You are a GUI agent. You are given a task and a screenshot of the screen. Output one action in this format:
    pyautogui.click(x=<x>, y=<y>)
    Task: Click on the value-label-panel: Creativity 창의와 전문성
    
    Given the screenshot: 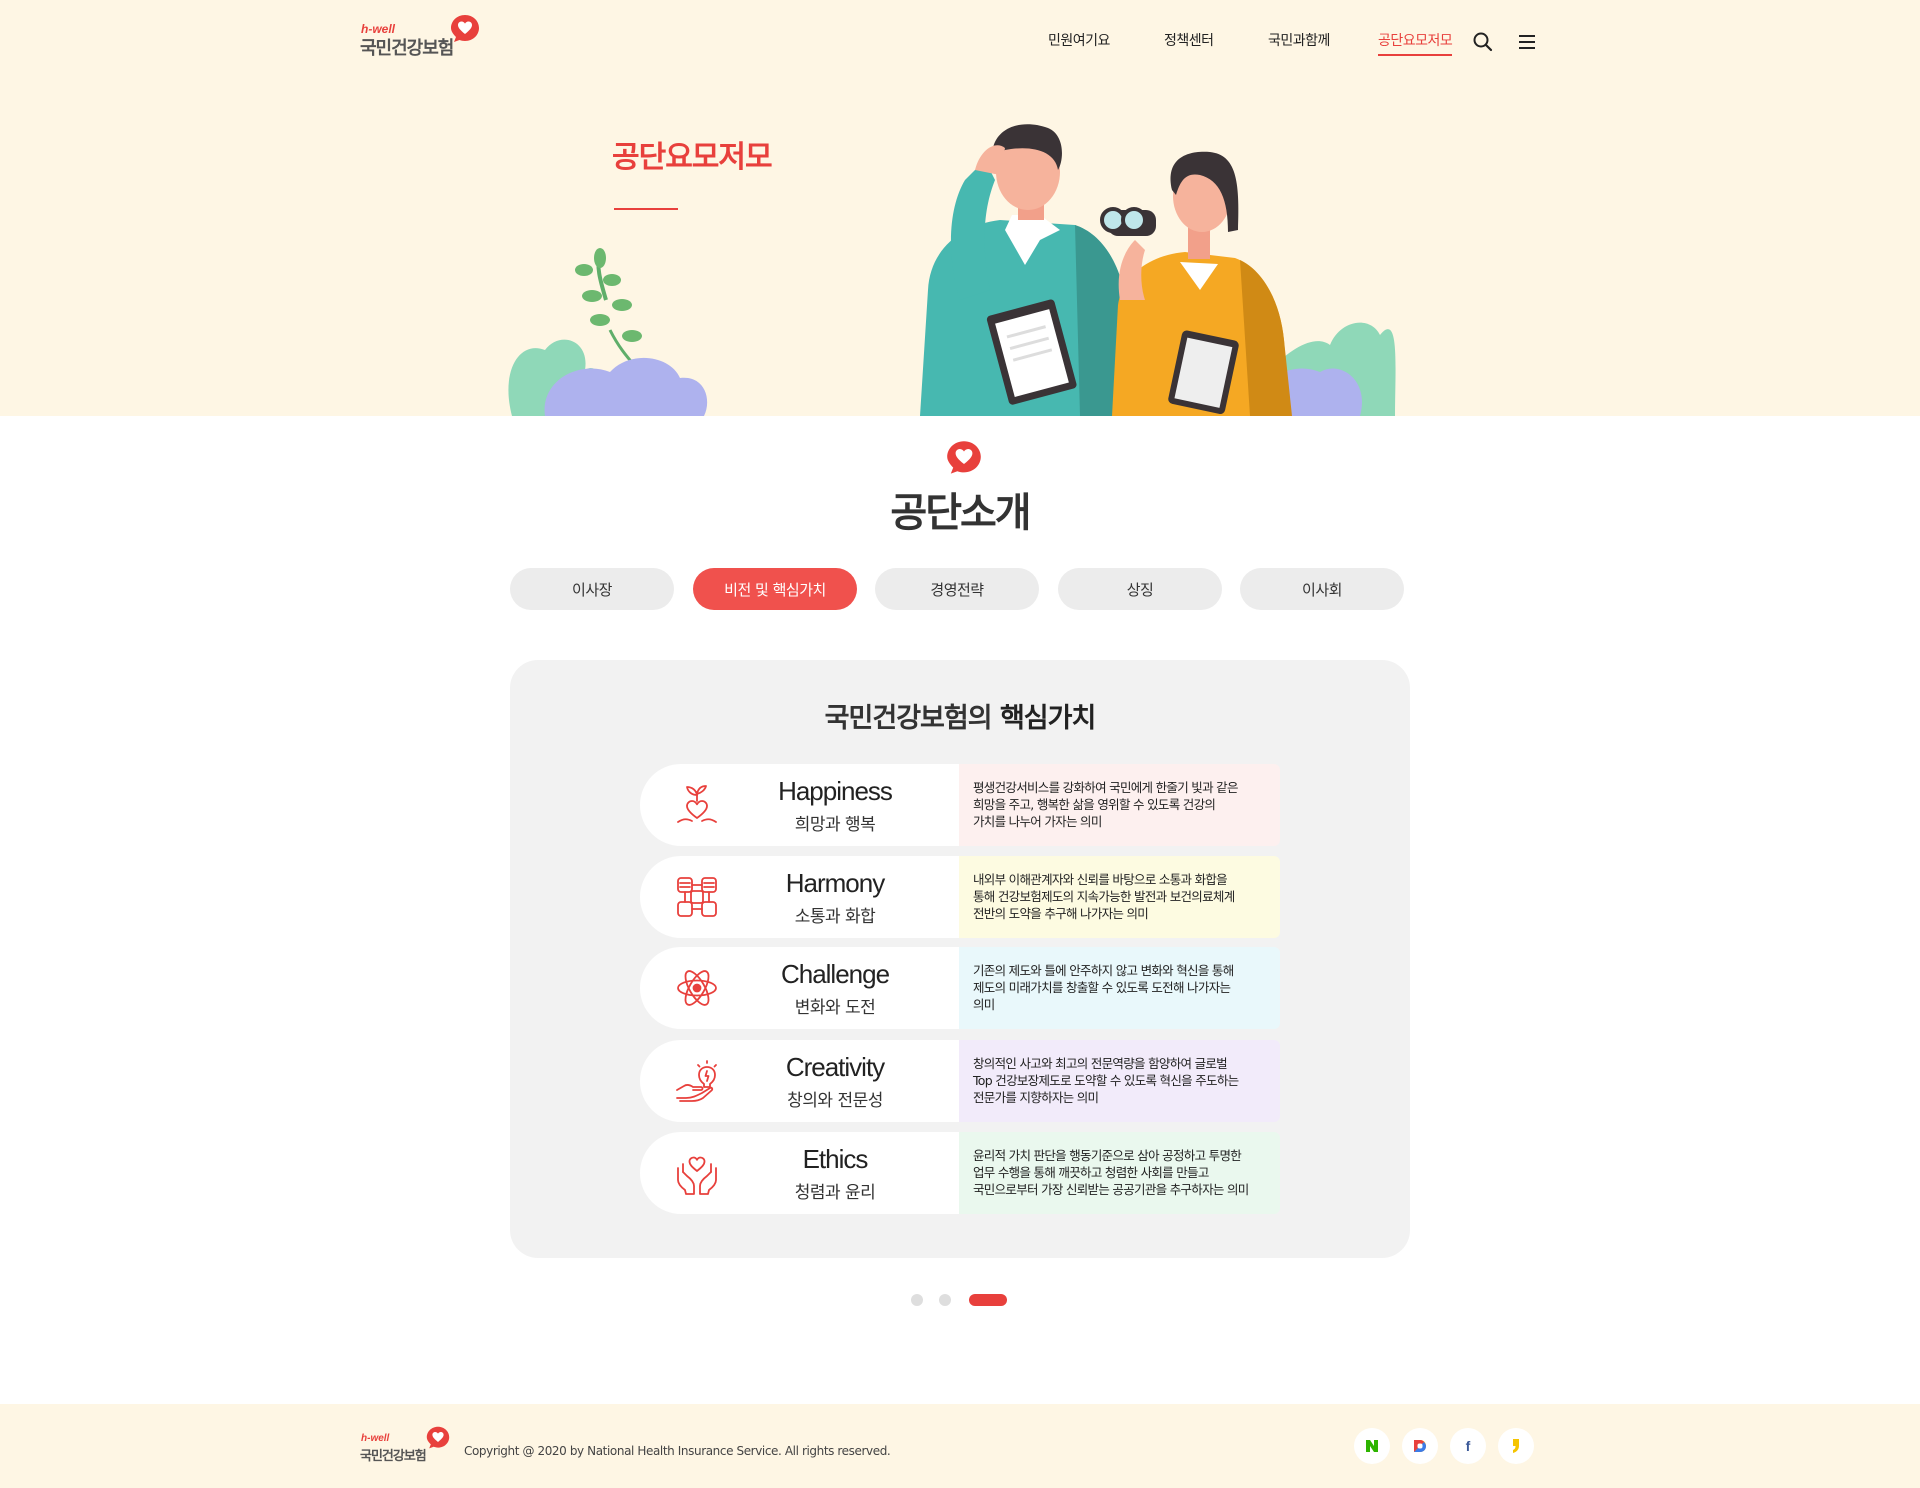 What is the action you would take?
    pyautogui.click(x=805, y=1081)
    